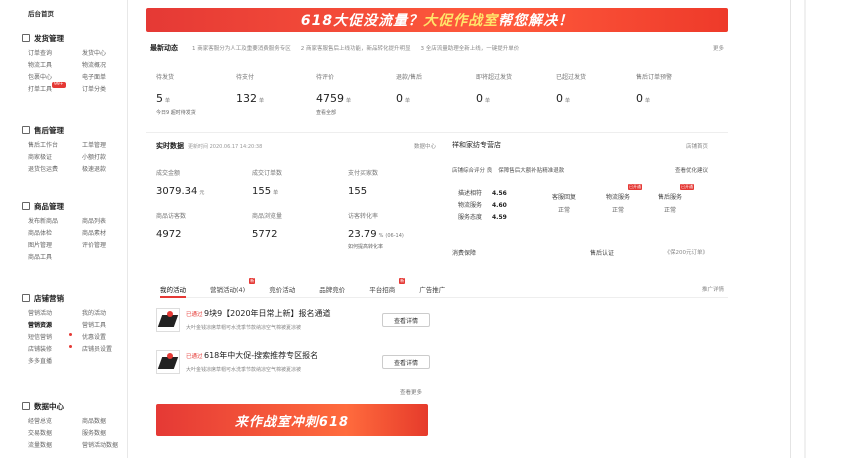  I want to click on sidebar-item: 优惠设置, so click(103, 337).